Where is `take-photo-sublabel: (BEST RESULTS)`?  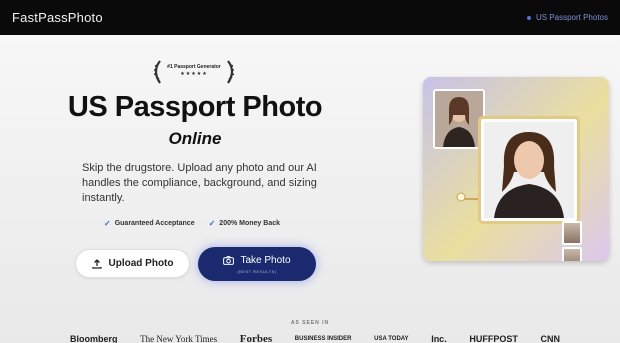
take-photo-sublabel: (BEST RESULTS) is located at coordinates (257, 271).